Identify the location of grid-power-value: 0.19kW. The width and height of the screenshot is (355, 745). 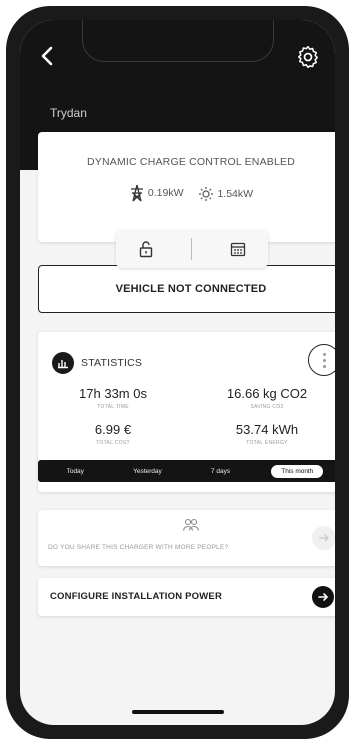
(165, 193).